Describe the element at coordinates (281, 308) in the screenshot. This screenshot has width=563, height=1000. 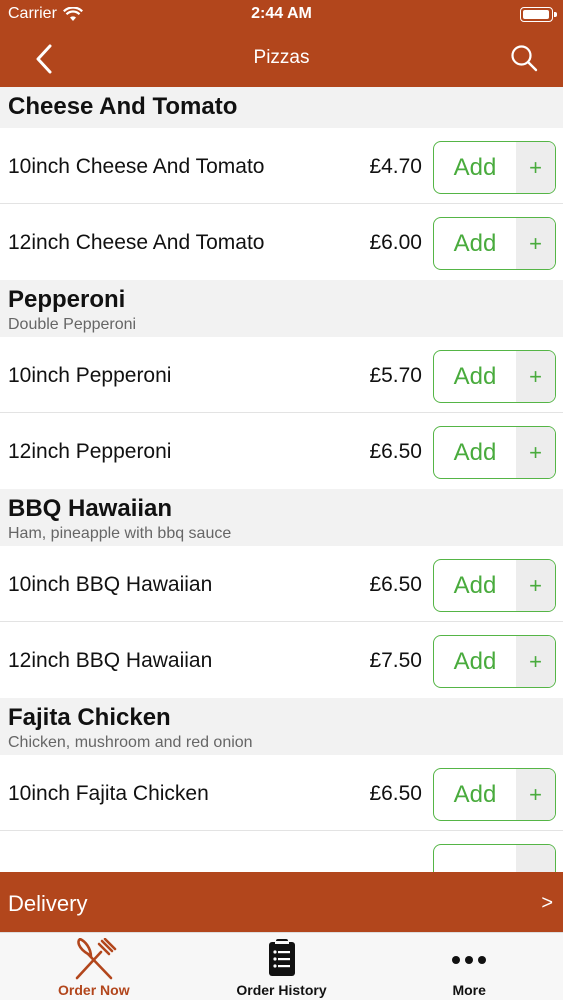
I see `section-header: Pepperoni Double Pepperoni` at that location.